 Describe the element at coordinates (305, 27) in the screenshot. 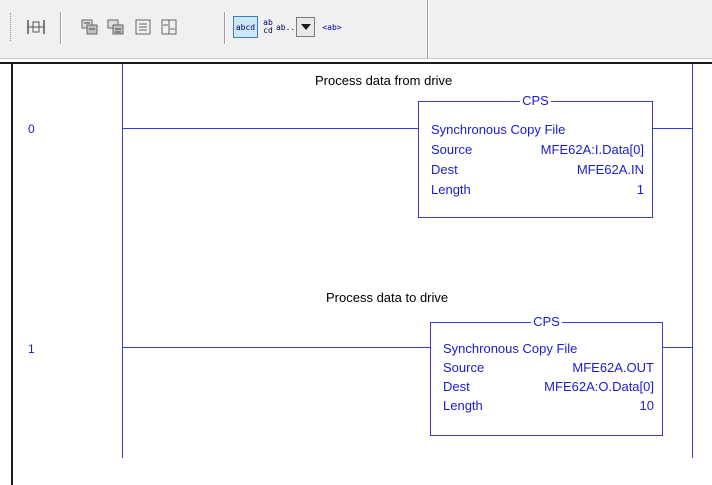

I see `chevron-down-icon` at that location.